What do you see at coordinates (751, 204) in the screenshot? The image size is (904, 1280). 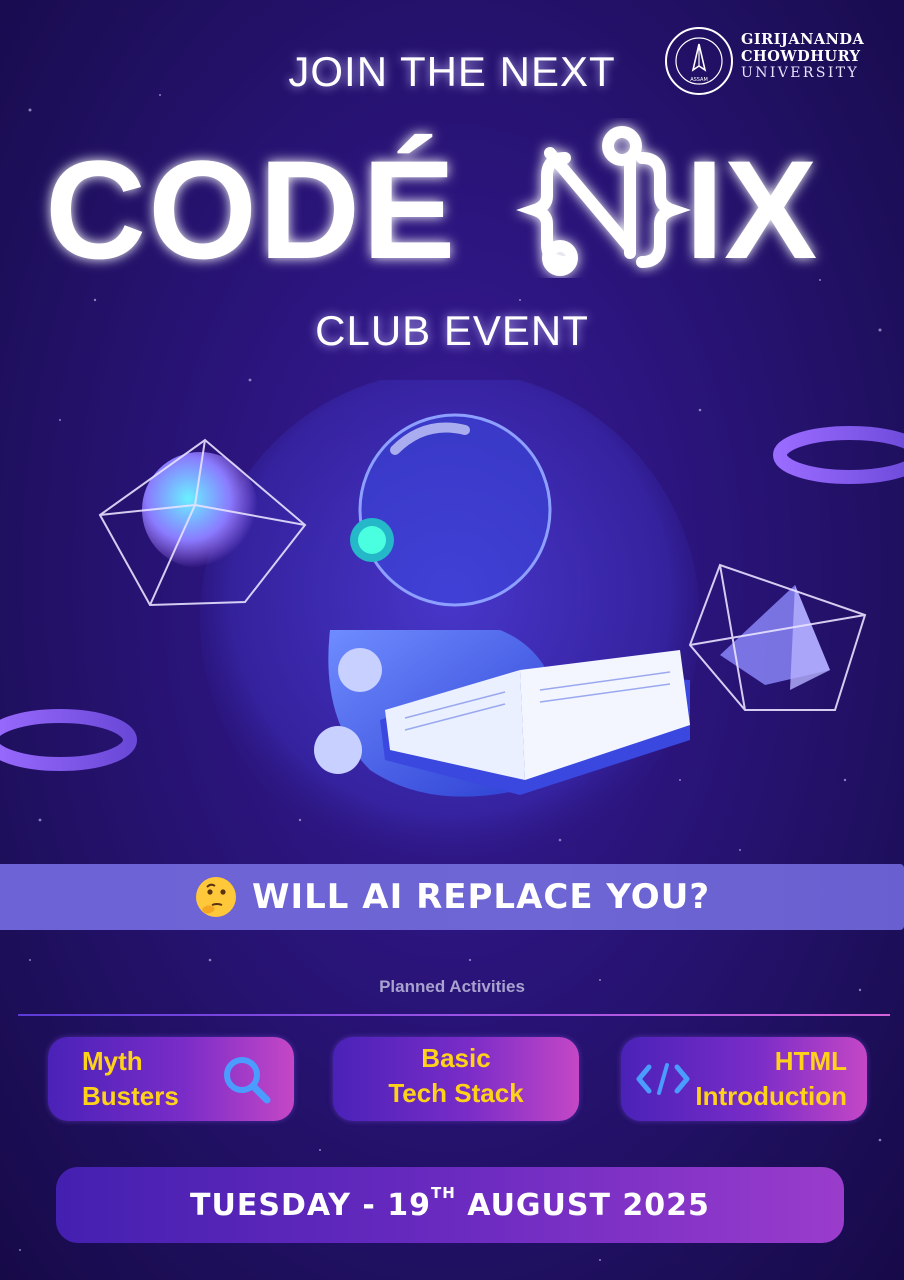 I see `brand-part-ix: IX` at bounding box center [751, 204].